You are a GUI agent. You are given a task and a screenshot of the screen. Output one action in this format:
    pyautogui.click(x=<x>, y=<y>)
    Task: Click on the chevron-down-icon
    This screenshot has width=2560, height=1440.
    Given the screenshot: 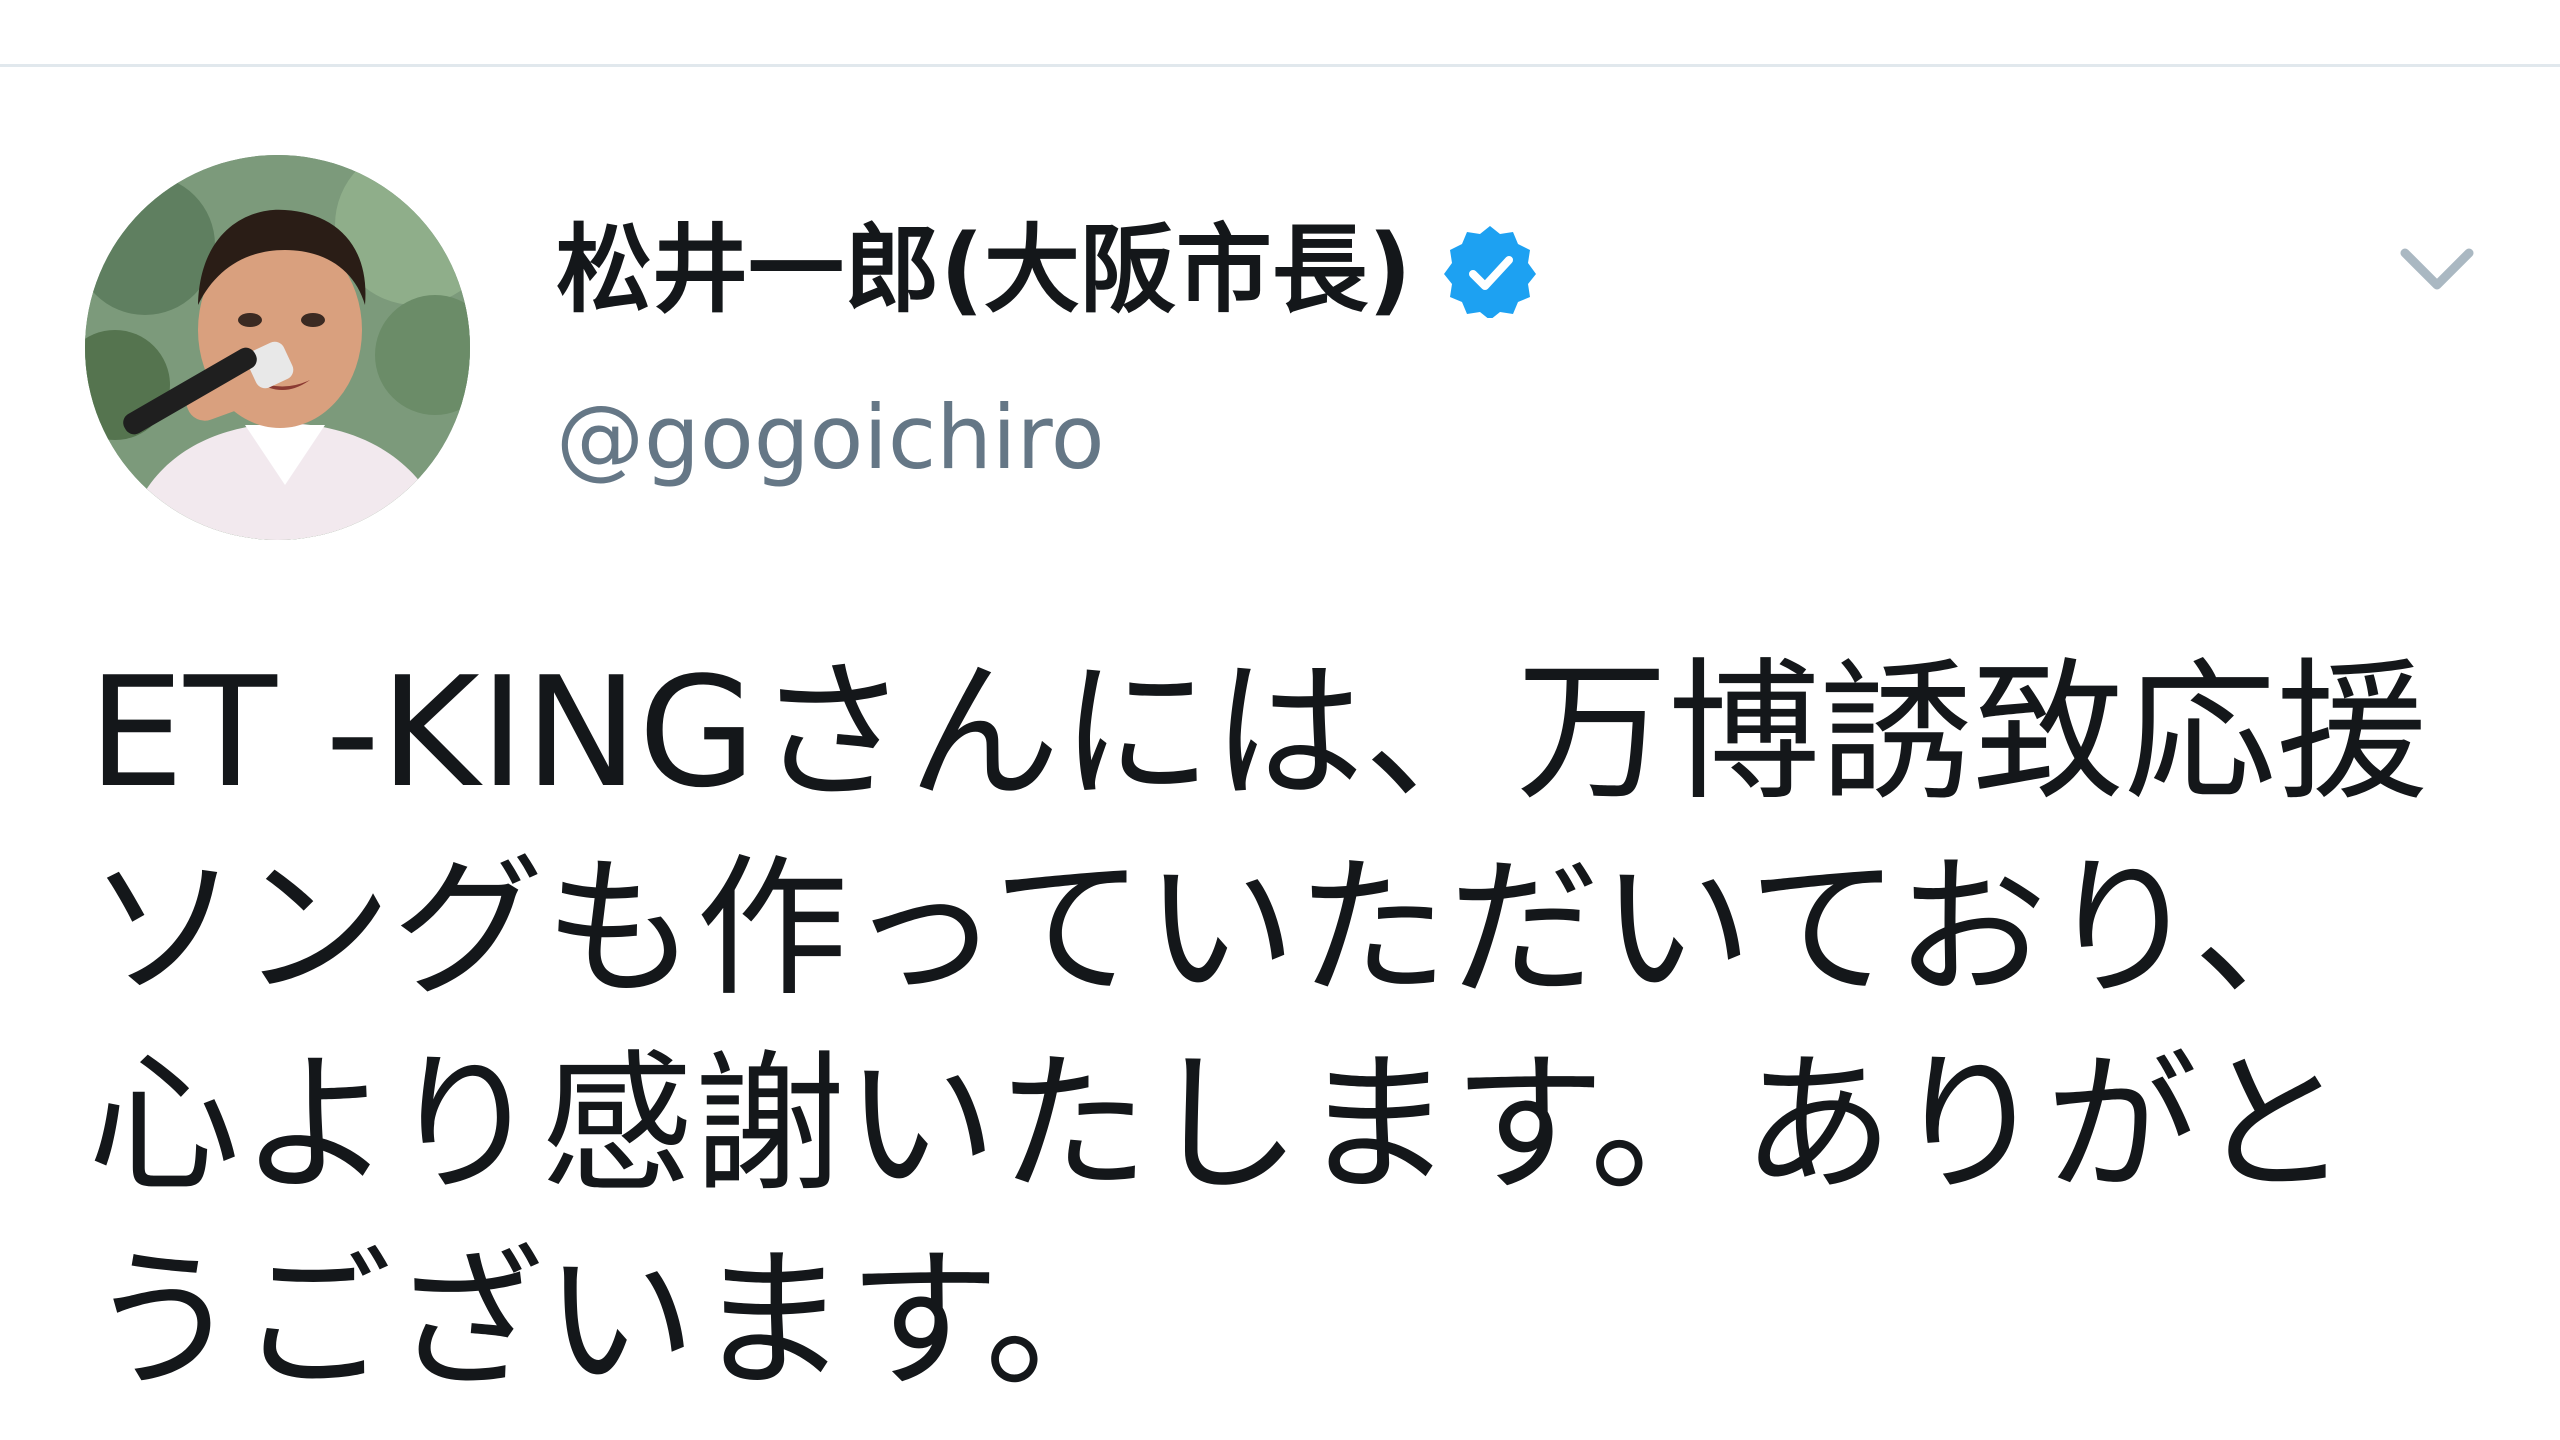 What is the action you would take?
    pyautogui.click(x=2437, y=269)
    